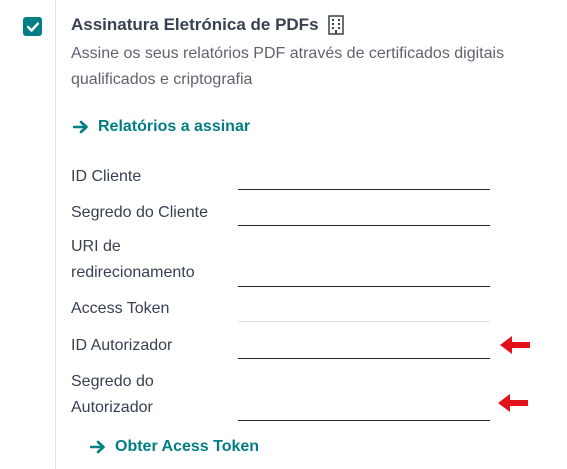 This screenshot has height=469, width=567. Describe the element at coordinates (187, 446) in the screenshot. I see `get-access-token-label: Obter Acess Token` at that location.